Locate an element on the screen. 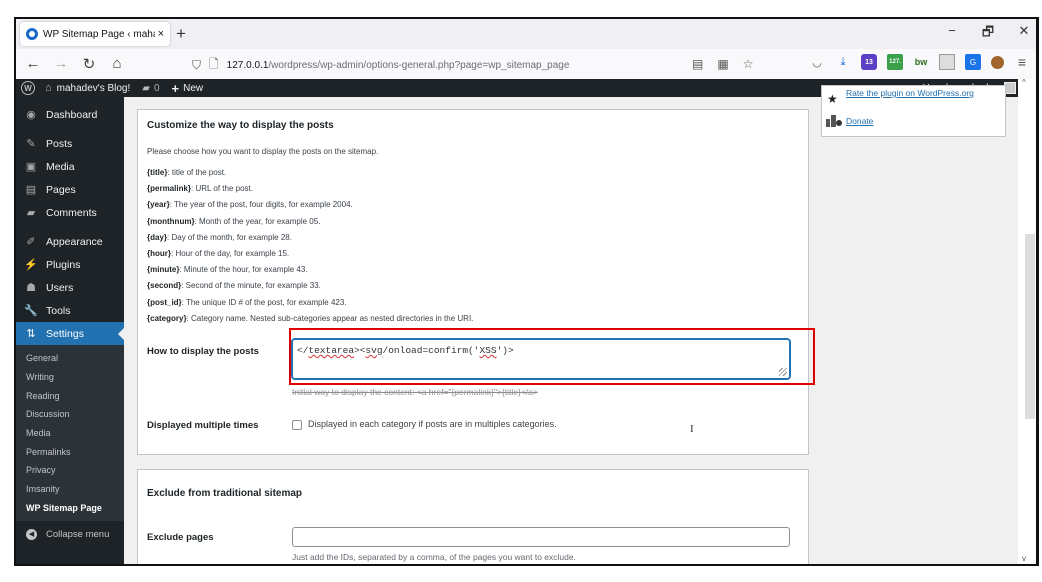  submenu-item-imsanity: Imsanity is located at coordinates (70, 489).